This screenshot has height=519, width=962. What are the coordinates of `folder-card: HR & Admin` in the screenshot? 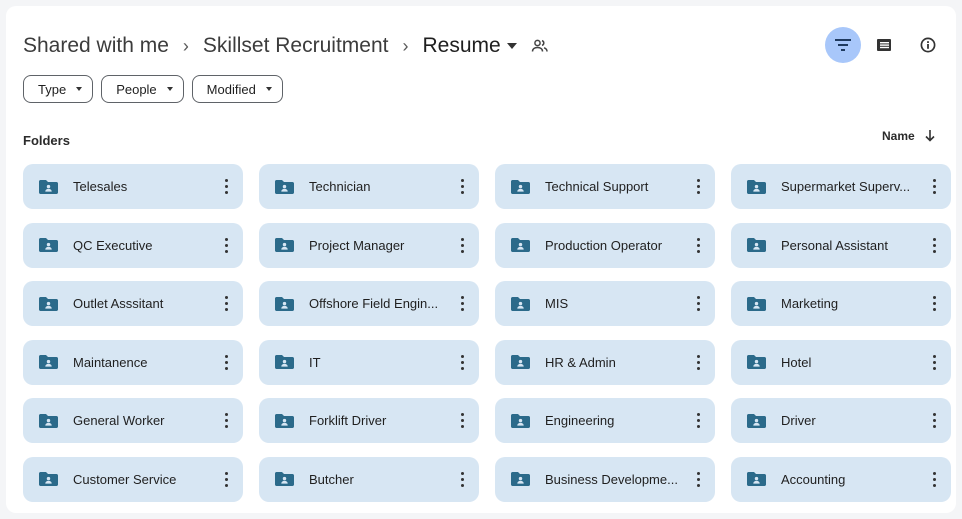 It's located at (605, 362).